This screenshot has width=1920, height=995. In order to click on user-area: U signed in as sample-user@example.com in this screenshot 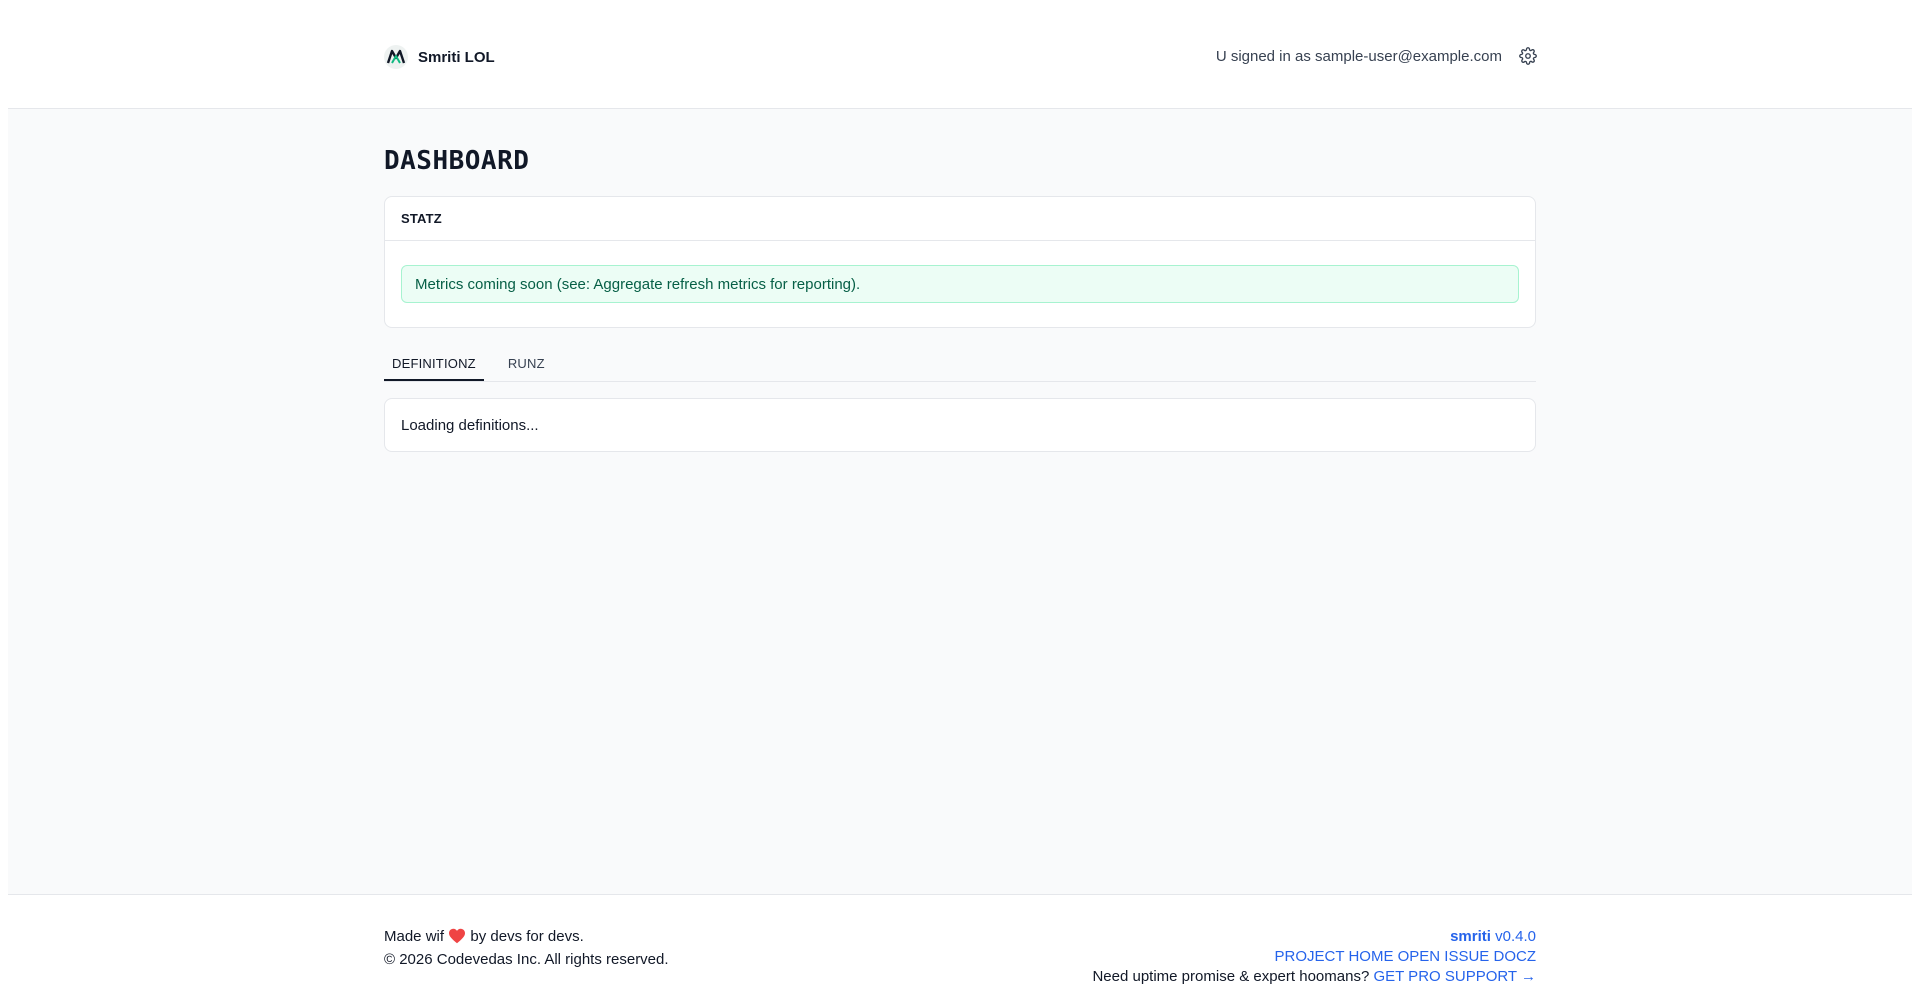, I will do `click(1377, 56)`.